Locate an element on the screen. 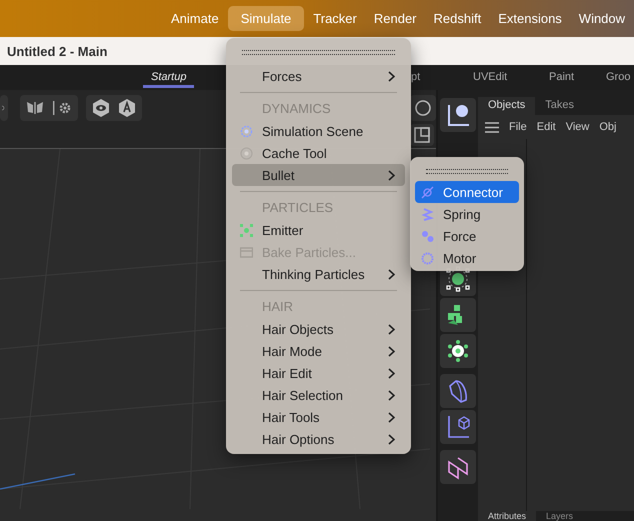 This screenshot has width=634, height=521. atom-icon is located at coordinates (246, 131).